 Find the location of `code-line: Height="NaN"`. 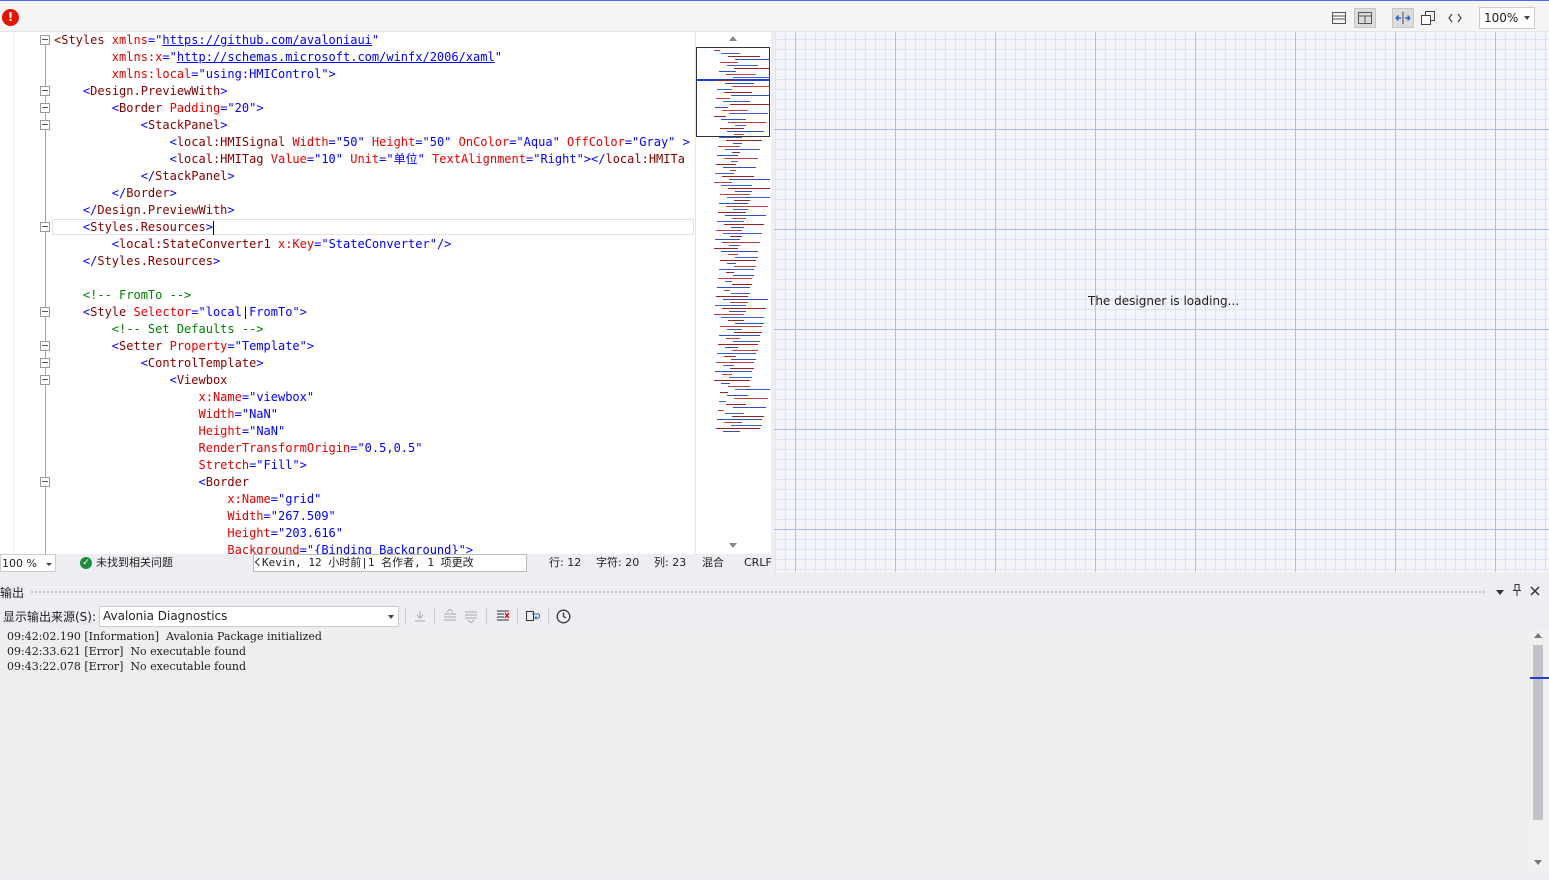

code-line: Height="NaN" is located at coordinates (170, 431).